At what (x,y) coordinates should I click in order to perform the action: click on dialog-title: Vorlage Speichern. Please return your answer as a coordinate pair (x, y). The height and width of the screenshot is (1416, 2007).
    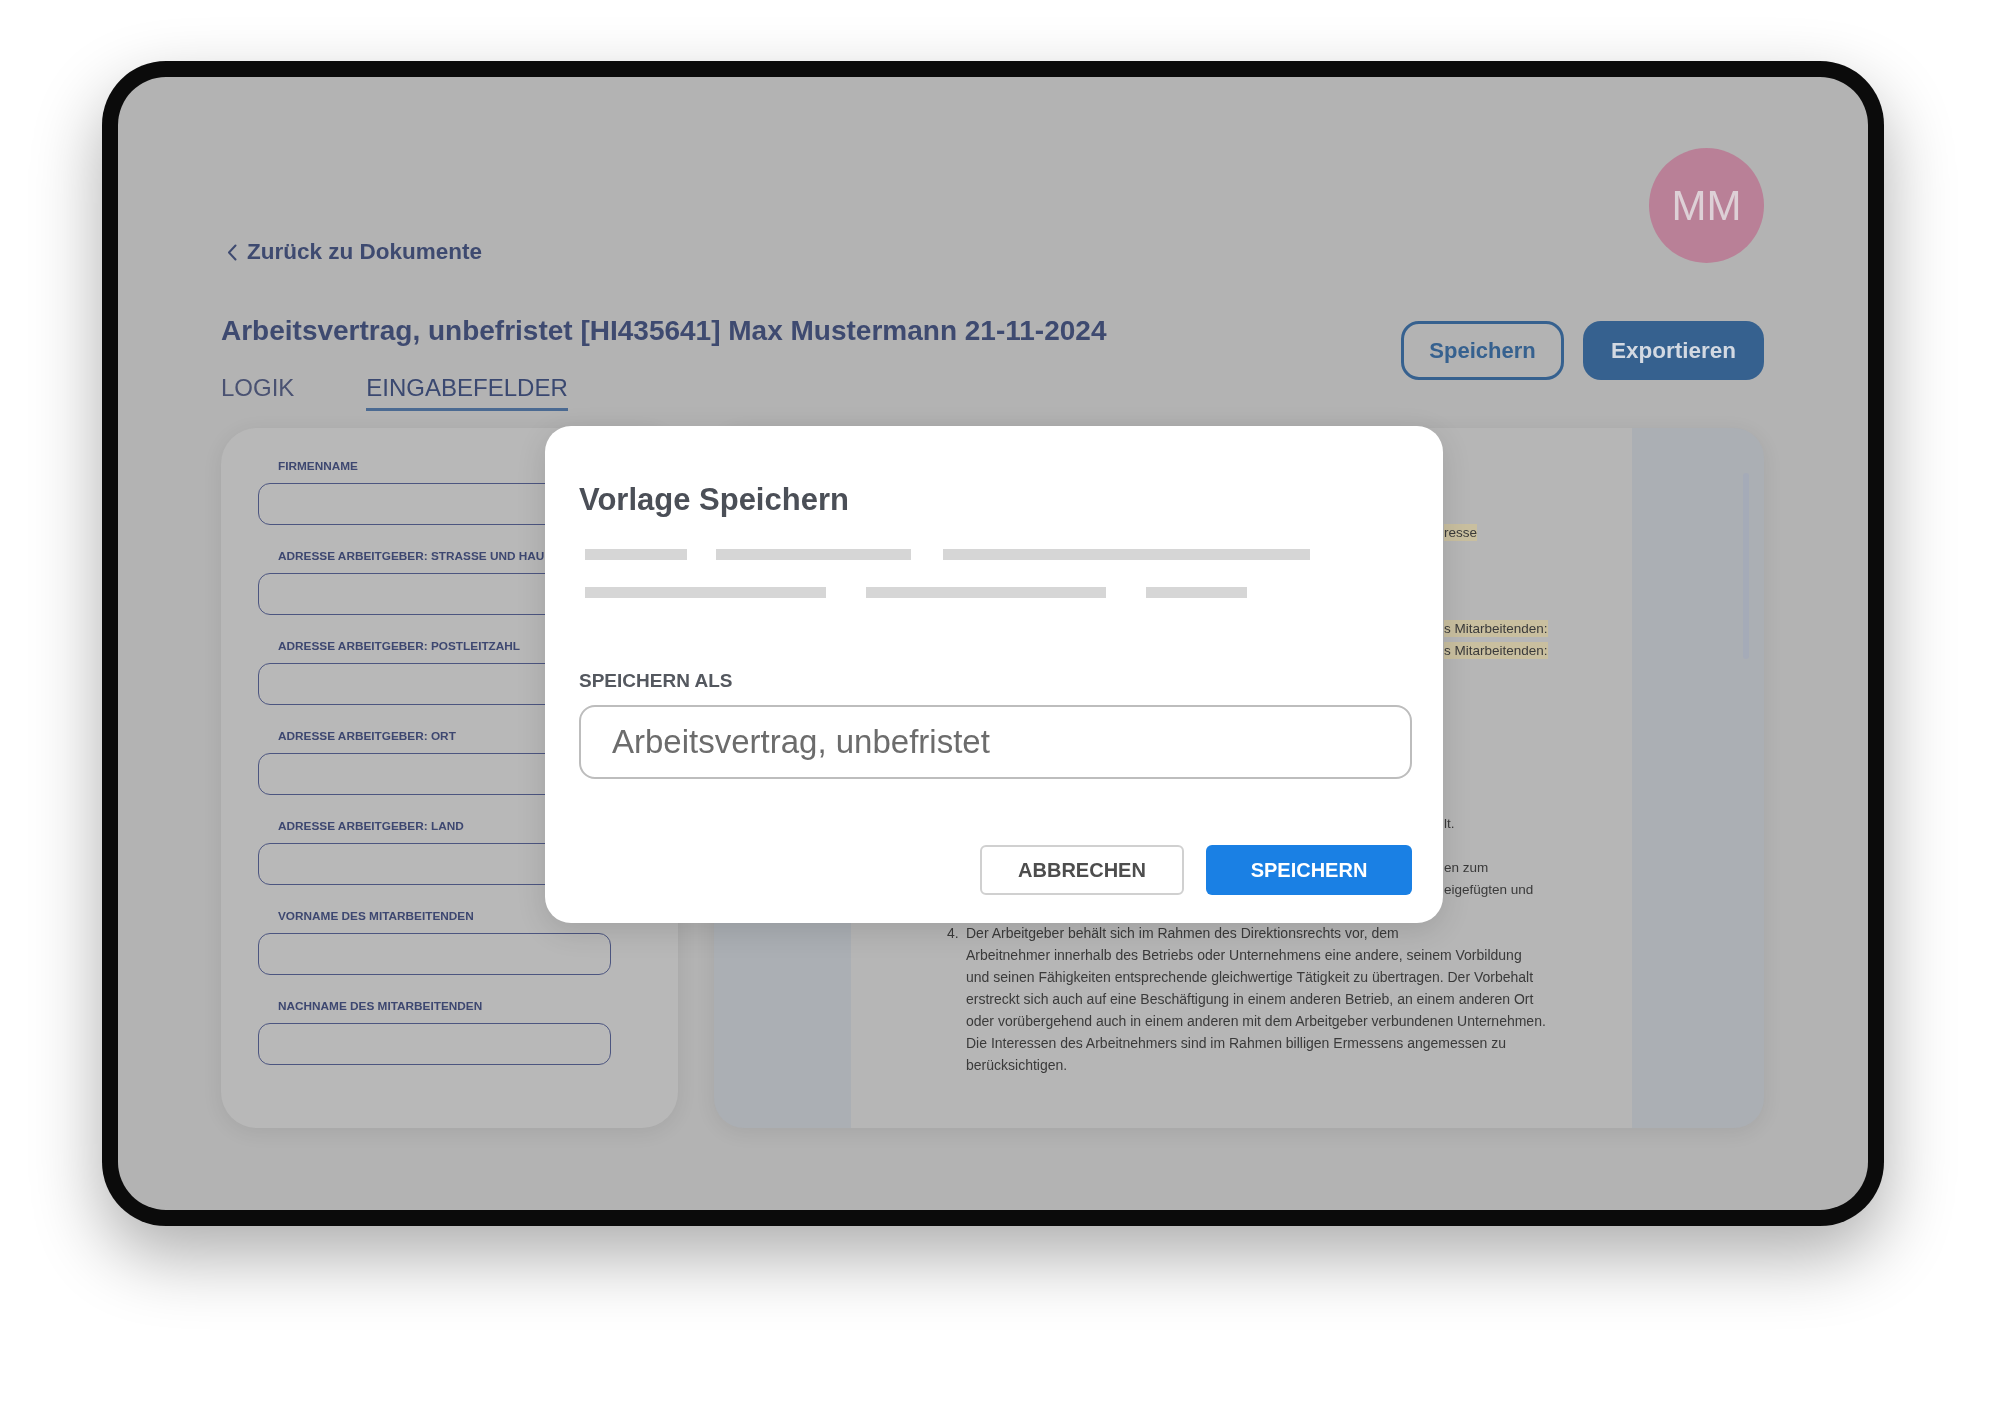
    Looking at the image, I should click on (714, 500).